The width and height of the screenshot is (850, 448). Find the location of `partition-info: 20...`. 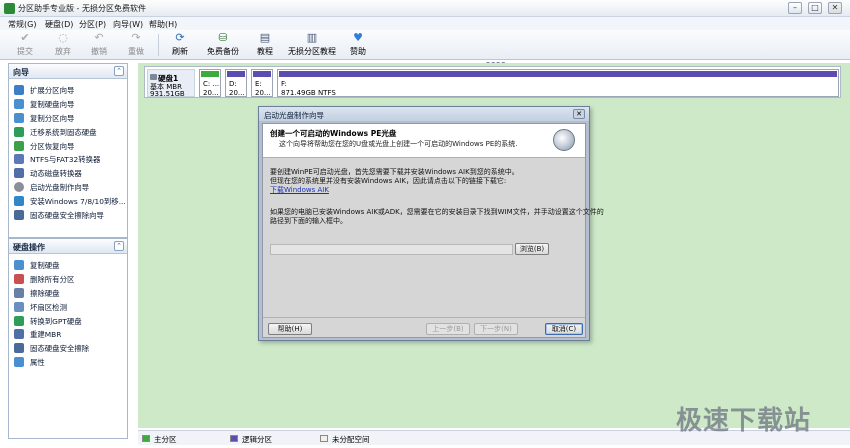

partition-info: 20... is located at coordinates (211, 93).